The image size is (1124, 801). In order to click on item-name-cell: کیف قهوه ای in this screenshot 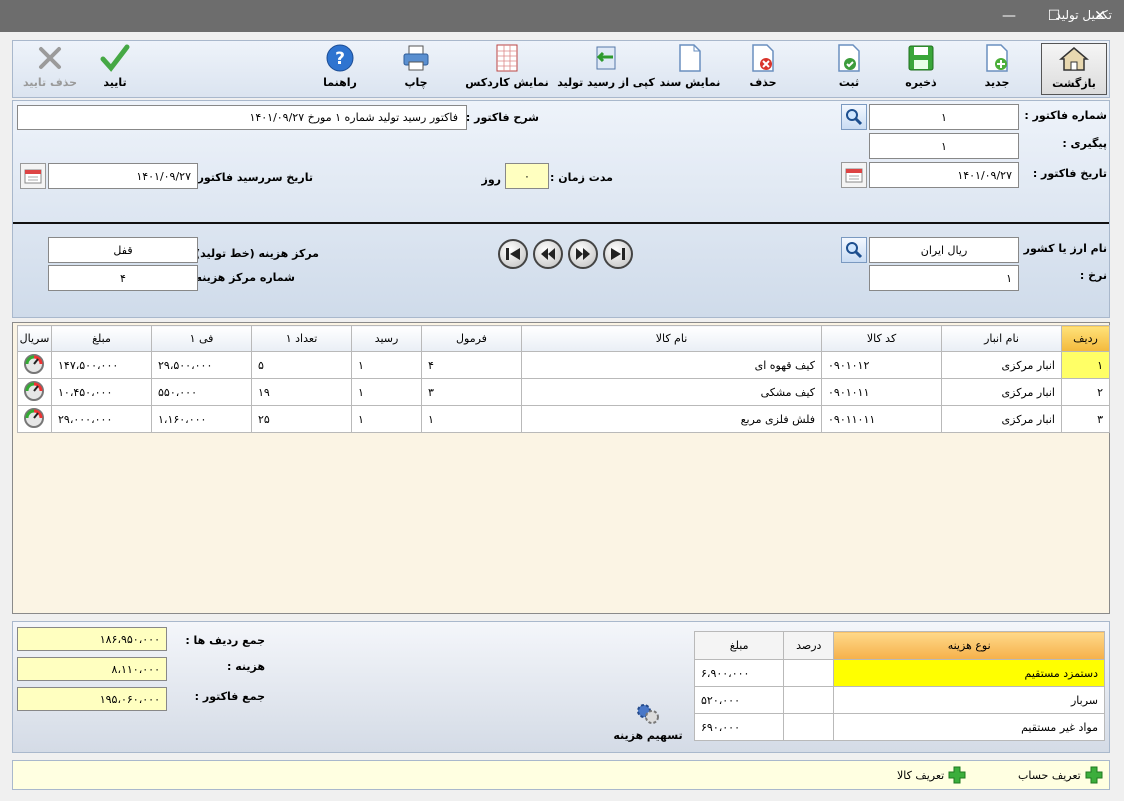, I will do `click(671, 365)`.